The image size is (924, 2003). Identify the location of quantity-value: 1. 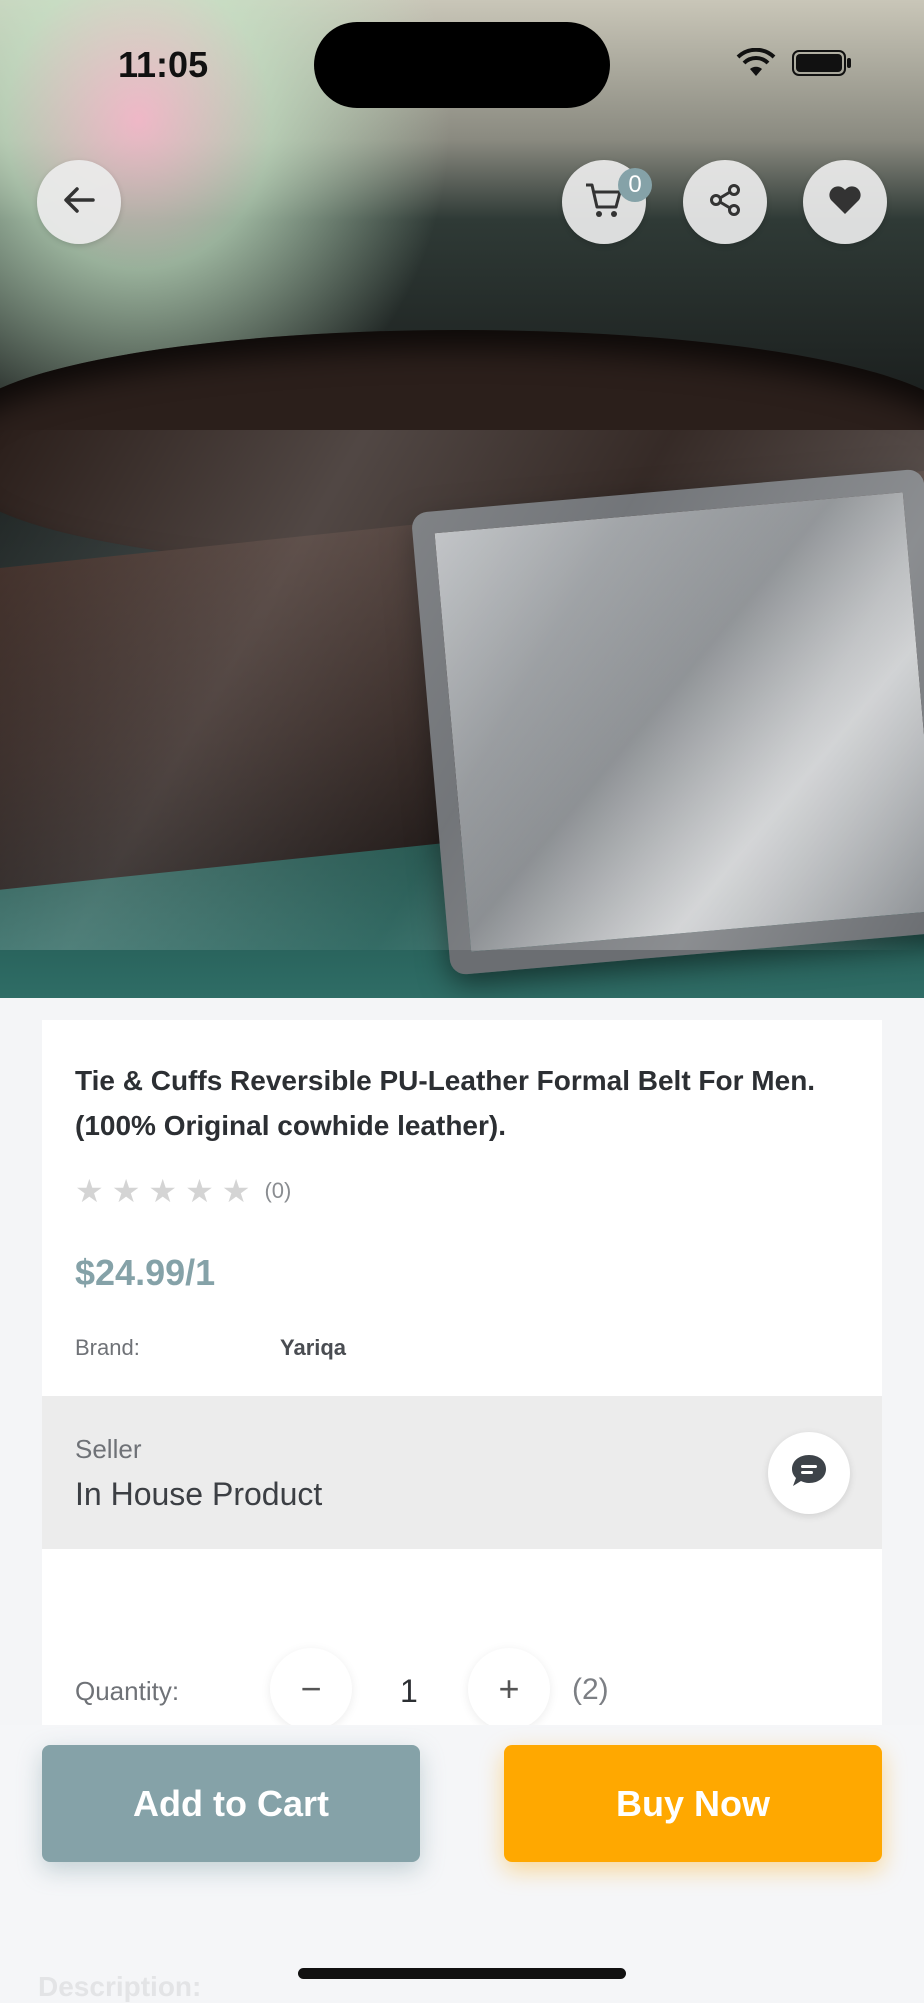
(409, 1691).